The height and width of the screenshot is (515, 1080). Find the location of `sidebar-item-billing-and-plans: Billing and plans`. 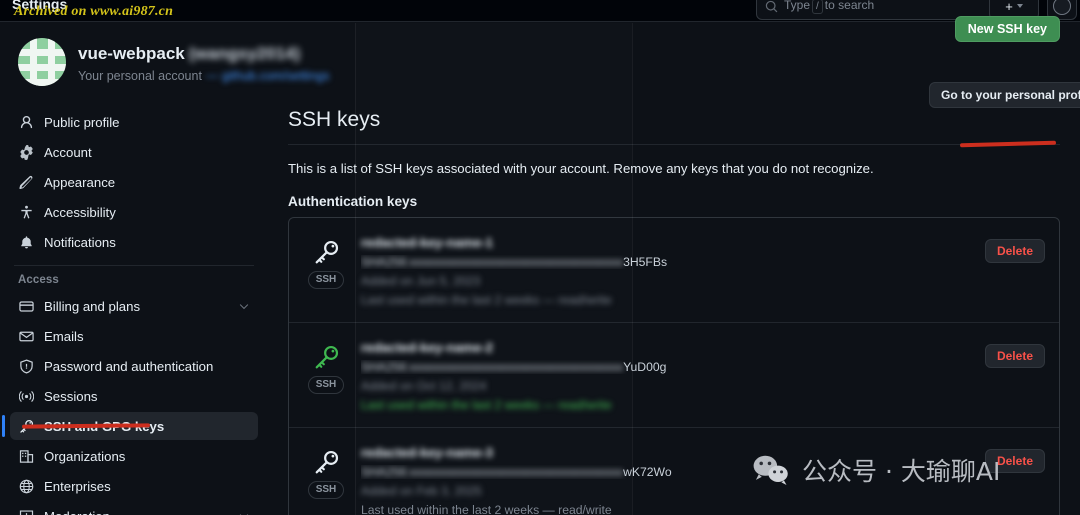

sidebar-item-billing-and-plans: Billing and plans is located at coordinates (134, 306).